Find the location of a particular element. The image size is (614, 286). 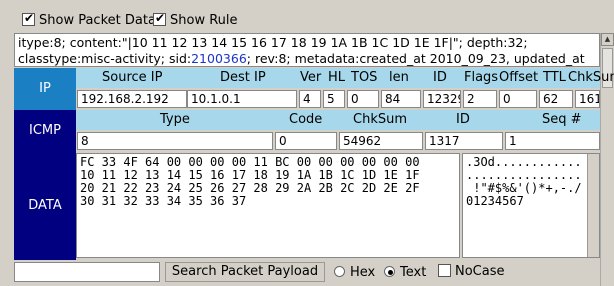

ip-header-source-ip: Source IP is located at coordinates (132, 77).